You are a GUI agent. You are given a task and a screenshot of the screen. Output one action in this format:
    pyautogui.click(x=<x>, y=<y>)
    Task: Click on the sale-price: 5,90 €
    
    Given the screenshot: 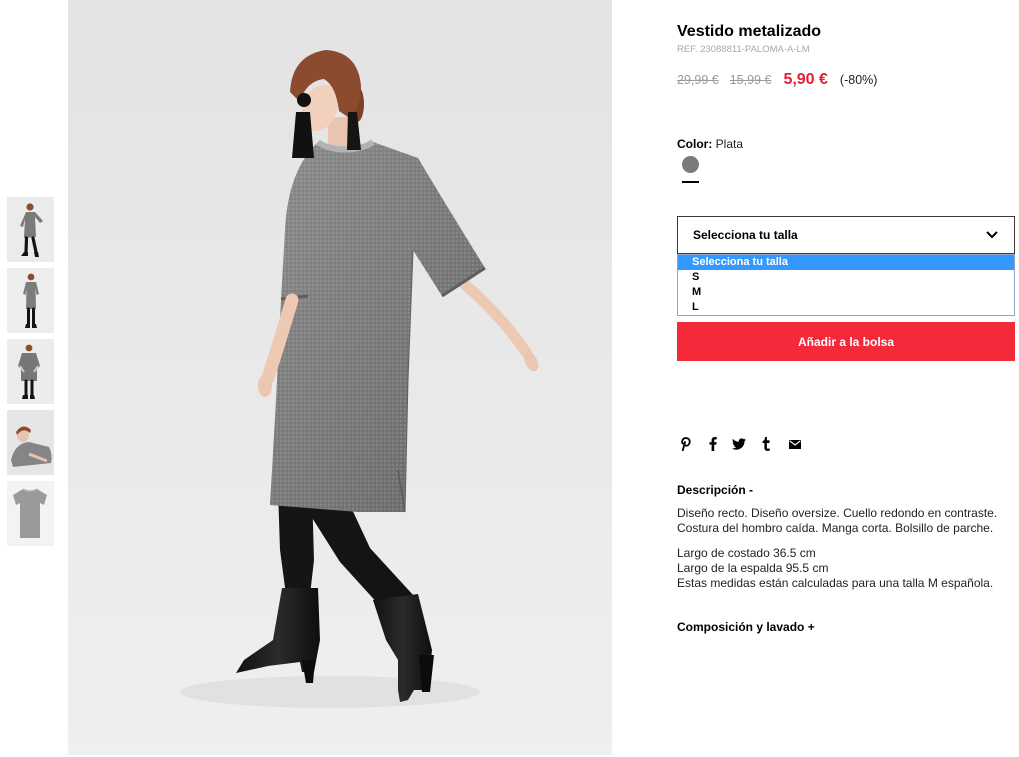 What is the action you would take?
    pyautogui.click(x=805, y=79)
    